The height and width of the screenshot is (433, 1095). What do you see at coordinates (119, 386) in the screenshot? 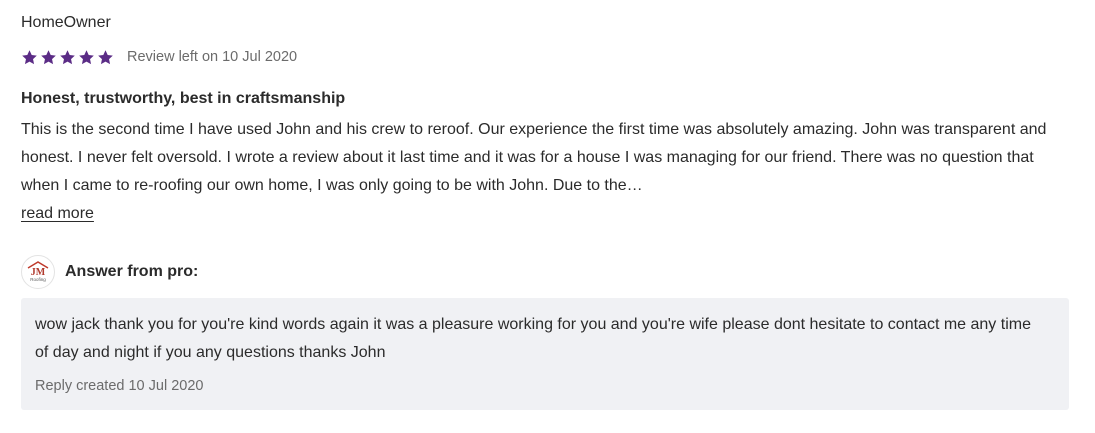
I see `reply-date: Reply created 10 Jul 2020` at bounding box center [119, 386].